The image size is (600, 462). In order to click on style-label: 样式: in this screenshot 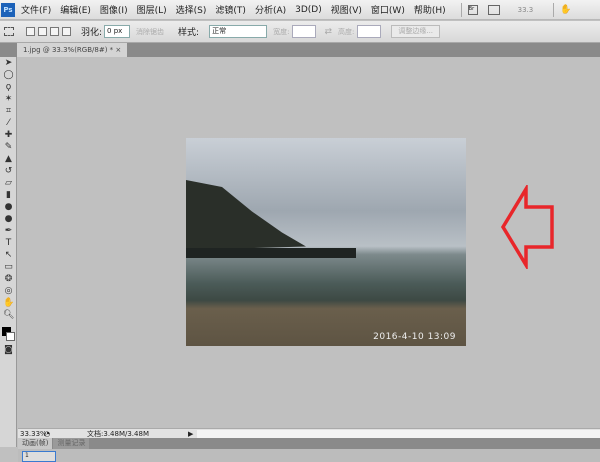, I will do `click(189, 33)`.